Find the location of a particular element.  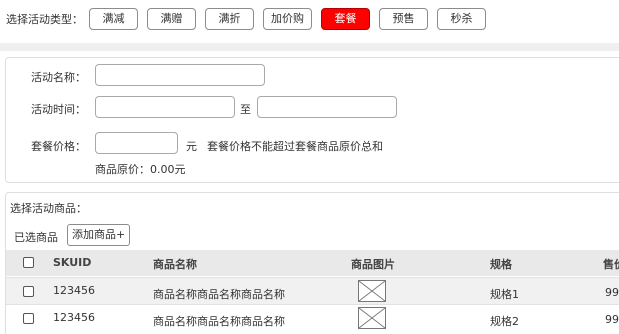

type-button-miaosha: 秒杀 is located at coordinates (461, 19).